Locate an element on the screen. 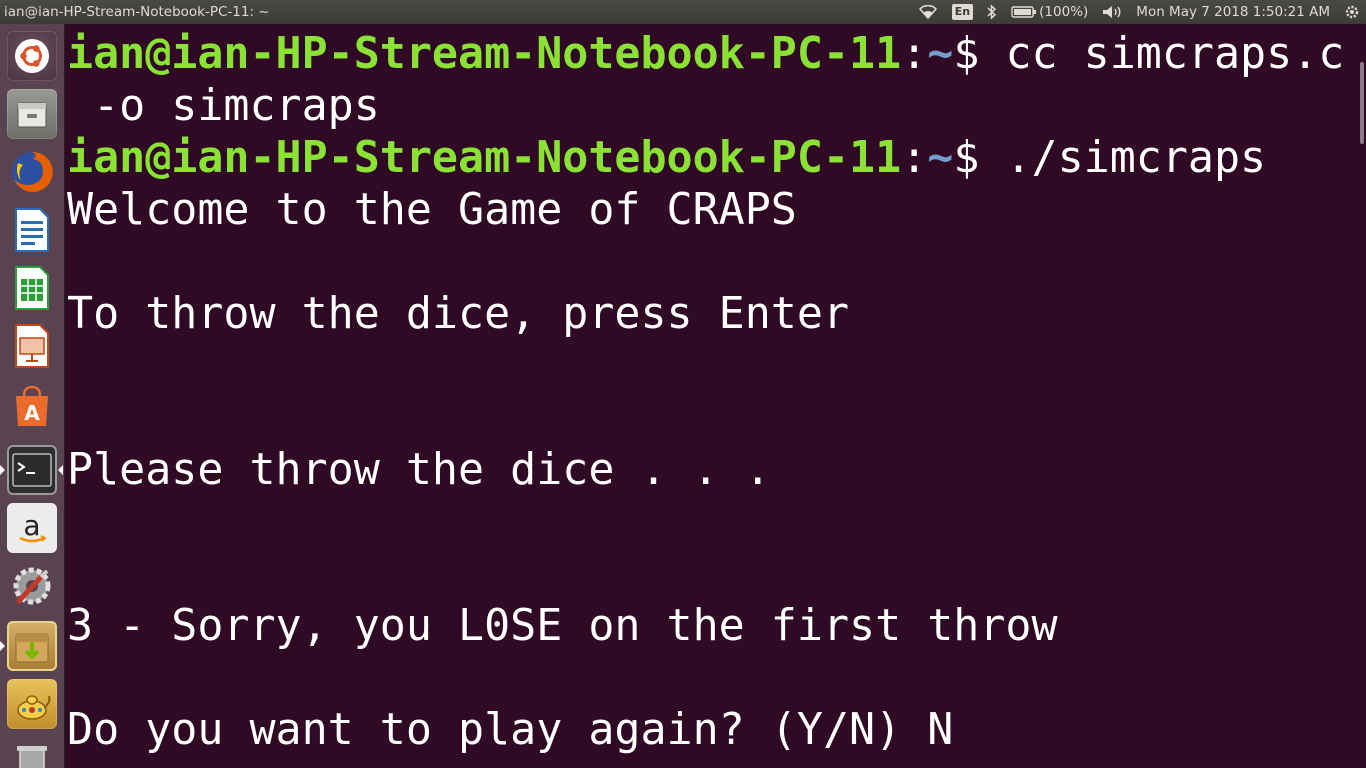  indicator-area: En (100%) Mon May 7 2018 1:50:21 AM is located at coordinates (1142, 12).